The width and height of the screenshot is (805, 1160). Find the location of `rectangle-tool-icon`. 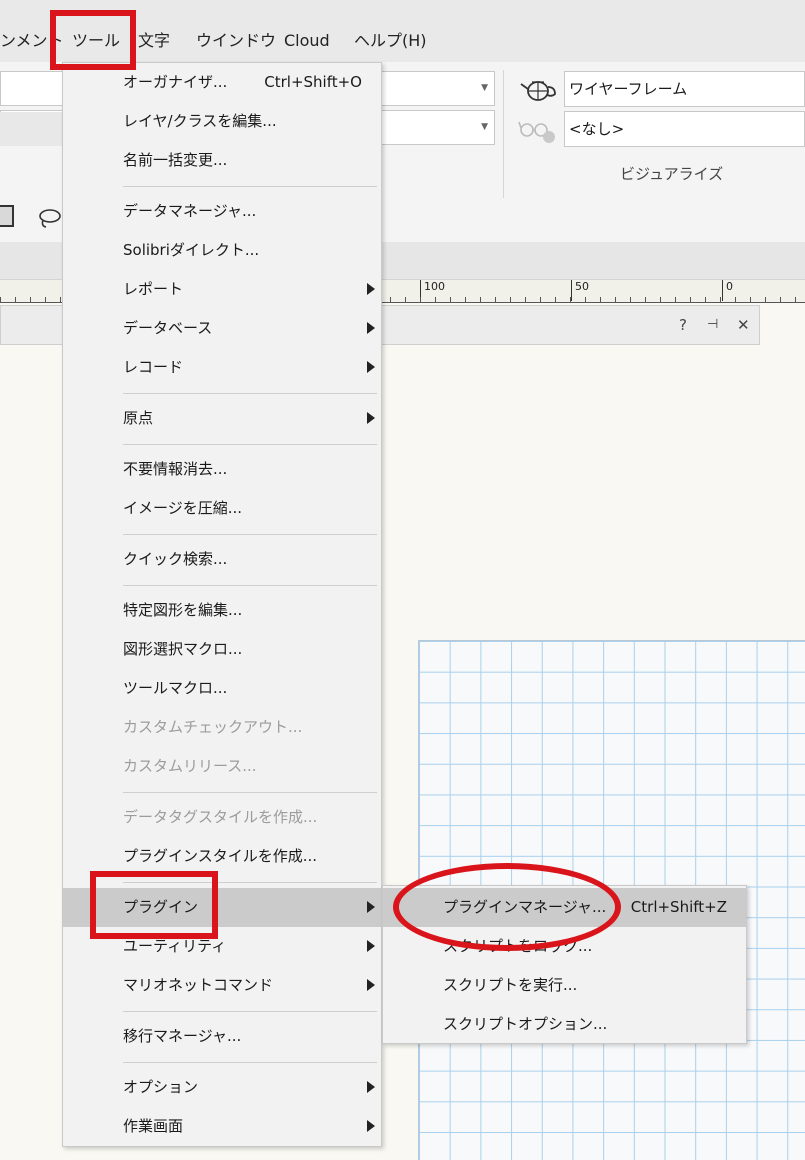

rectangle-tool-icon is located at coordinates (7, 216).